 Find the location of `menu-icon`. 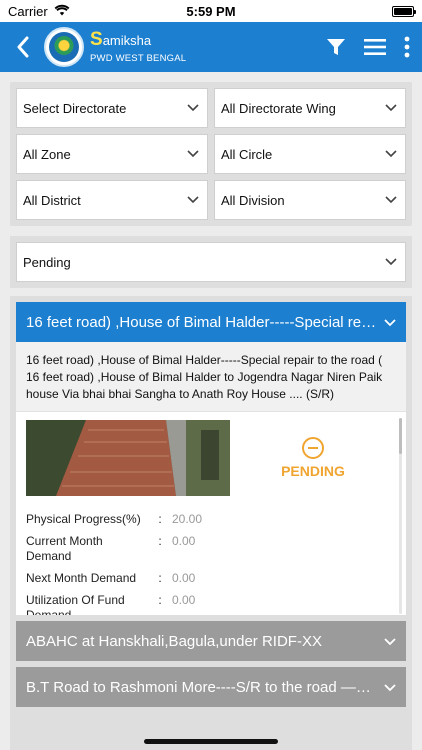

menu-icon is located at coordinates (375, 47).